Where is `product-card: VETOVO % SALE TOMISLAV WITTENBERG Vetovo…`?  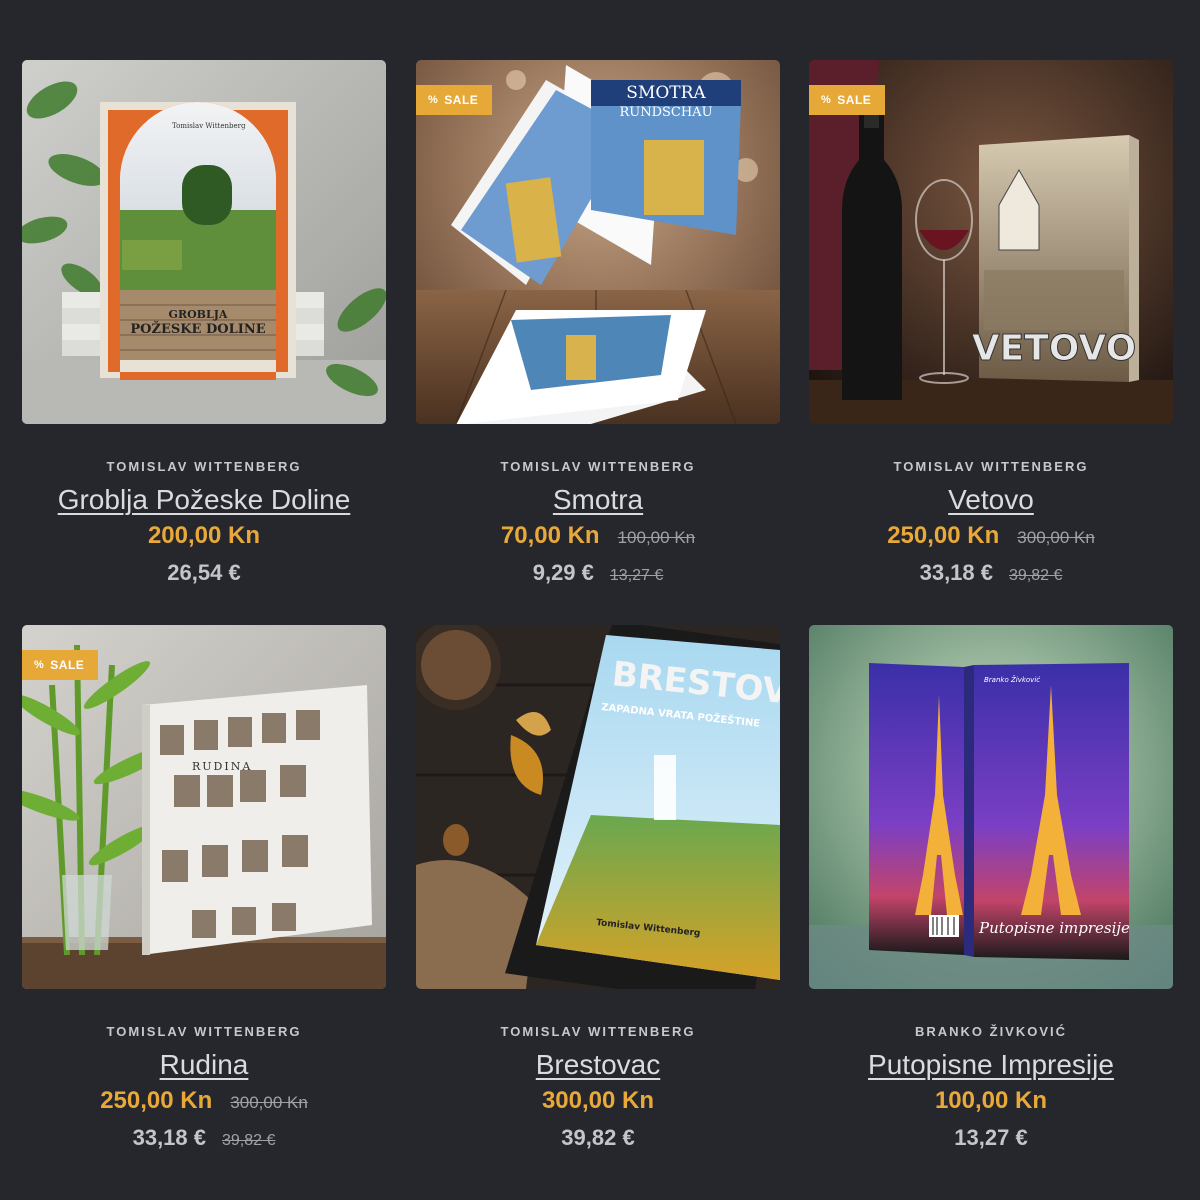 product-card: VETOVO % SALE TOMISLAV WITTENBERG Vetovo… is located at coordinates (991, 325).